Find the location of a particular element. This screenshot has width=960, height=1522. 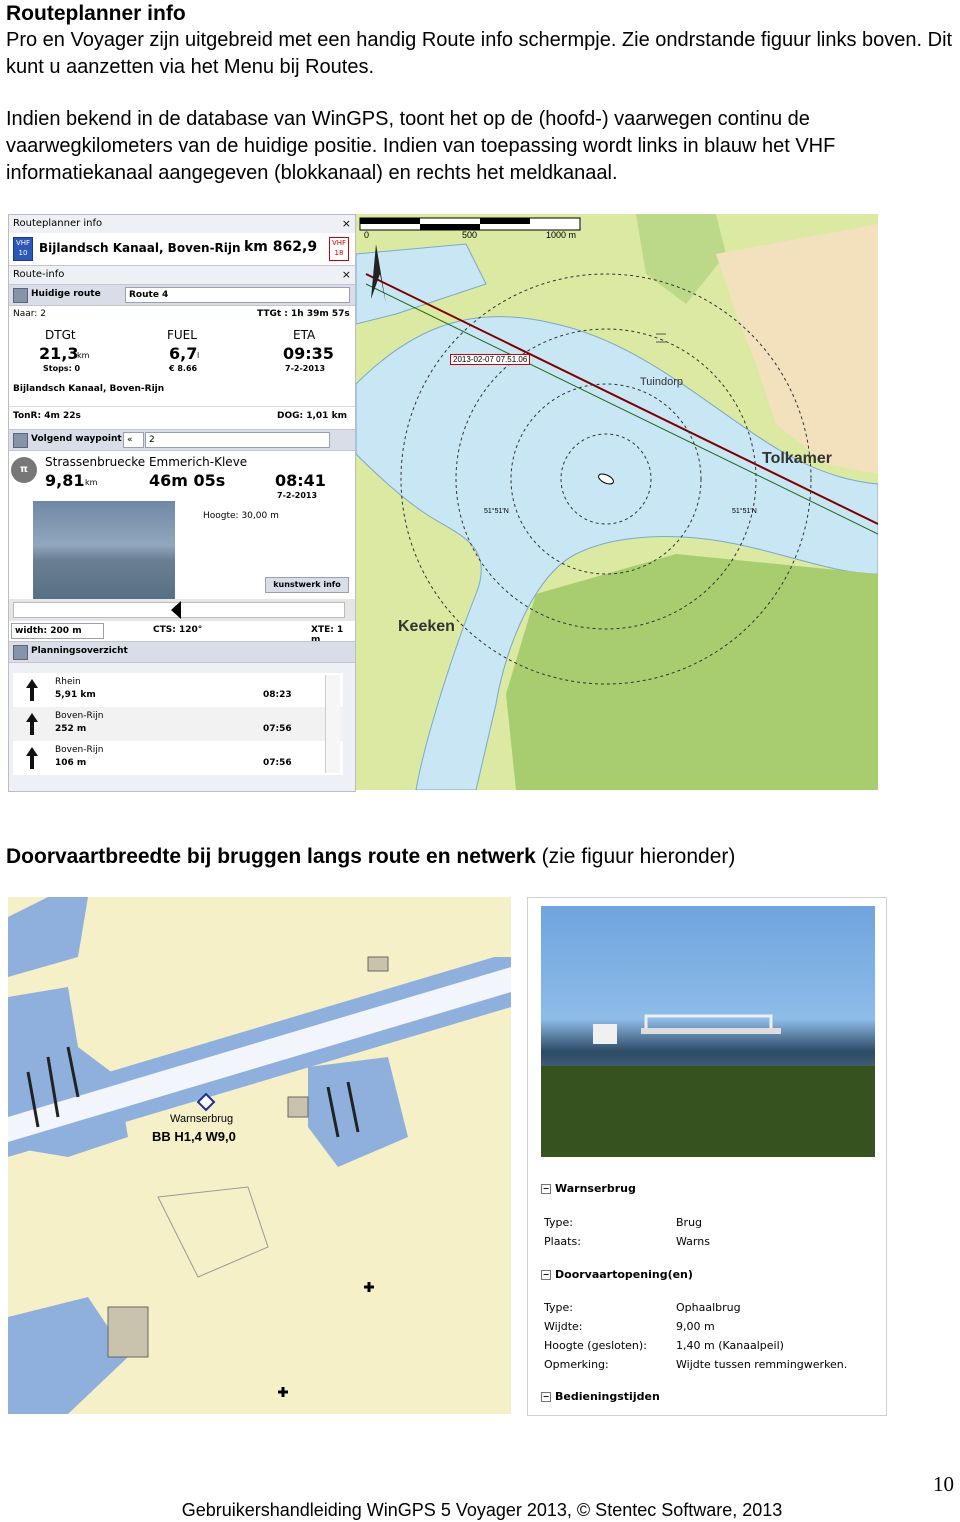

route-info-title: Route-info is located at coordinates (39, 274).